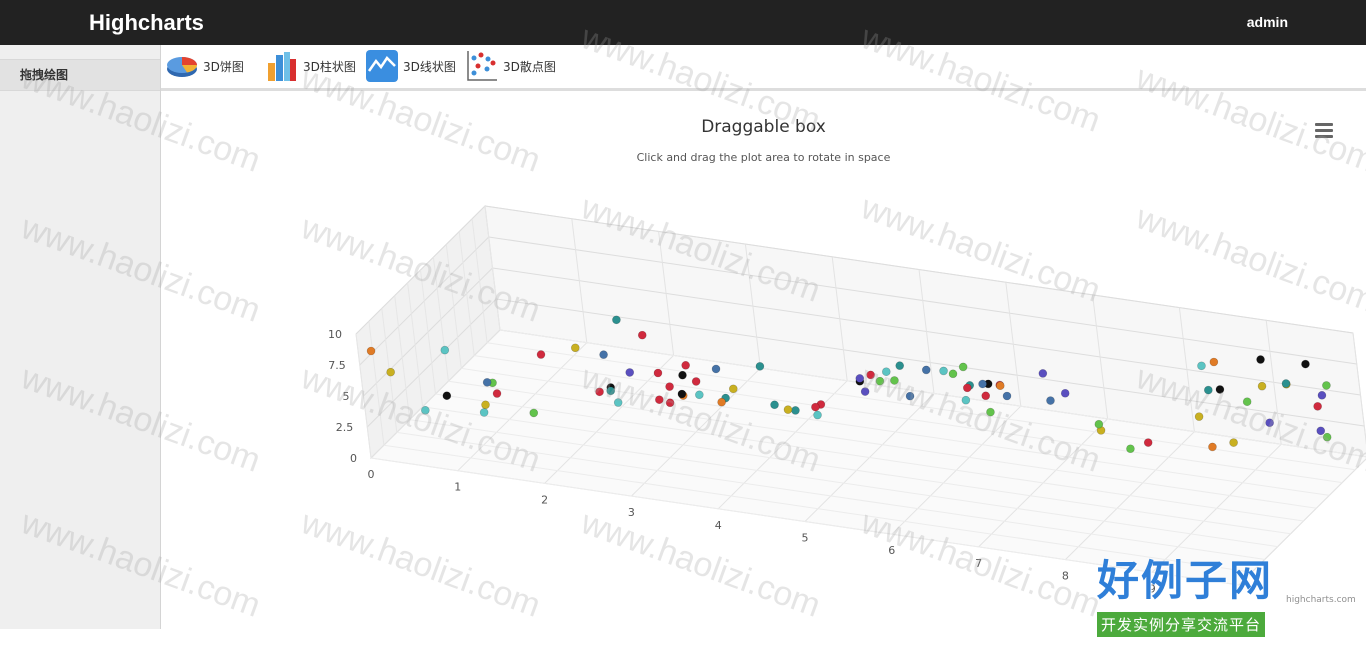  What do you see at coordinates (329, 66) in the screenshot?
I see `bar-chart-label: 3D柱状图` at bounding box center [329, 66].